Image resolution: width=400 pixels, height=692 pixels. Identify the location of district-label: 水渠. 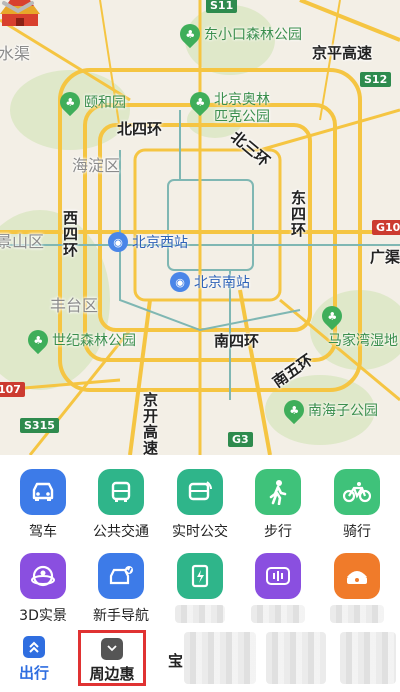
(15, 53).